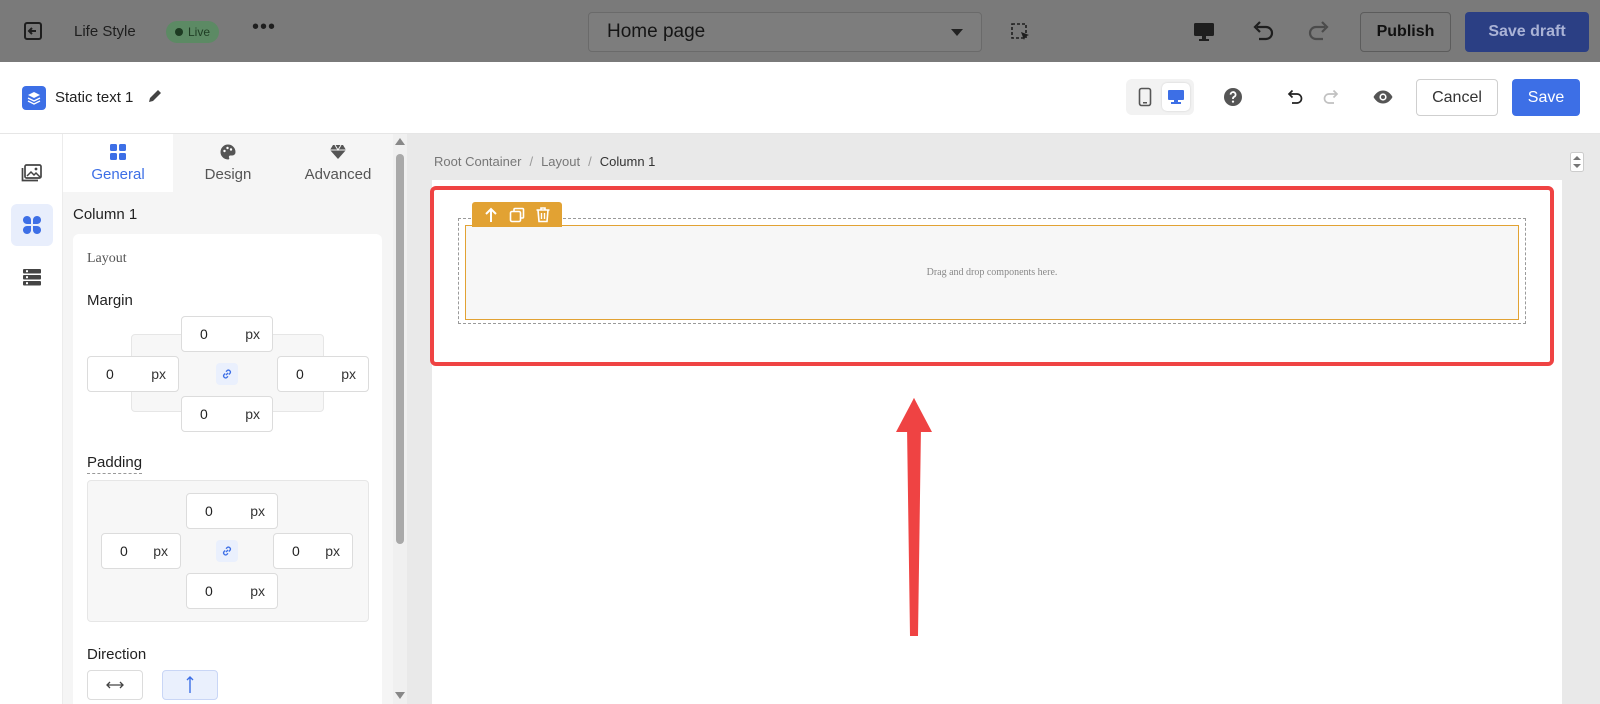  I want to click on margin-left-value: 0, so click(110, 374).